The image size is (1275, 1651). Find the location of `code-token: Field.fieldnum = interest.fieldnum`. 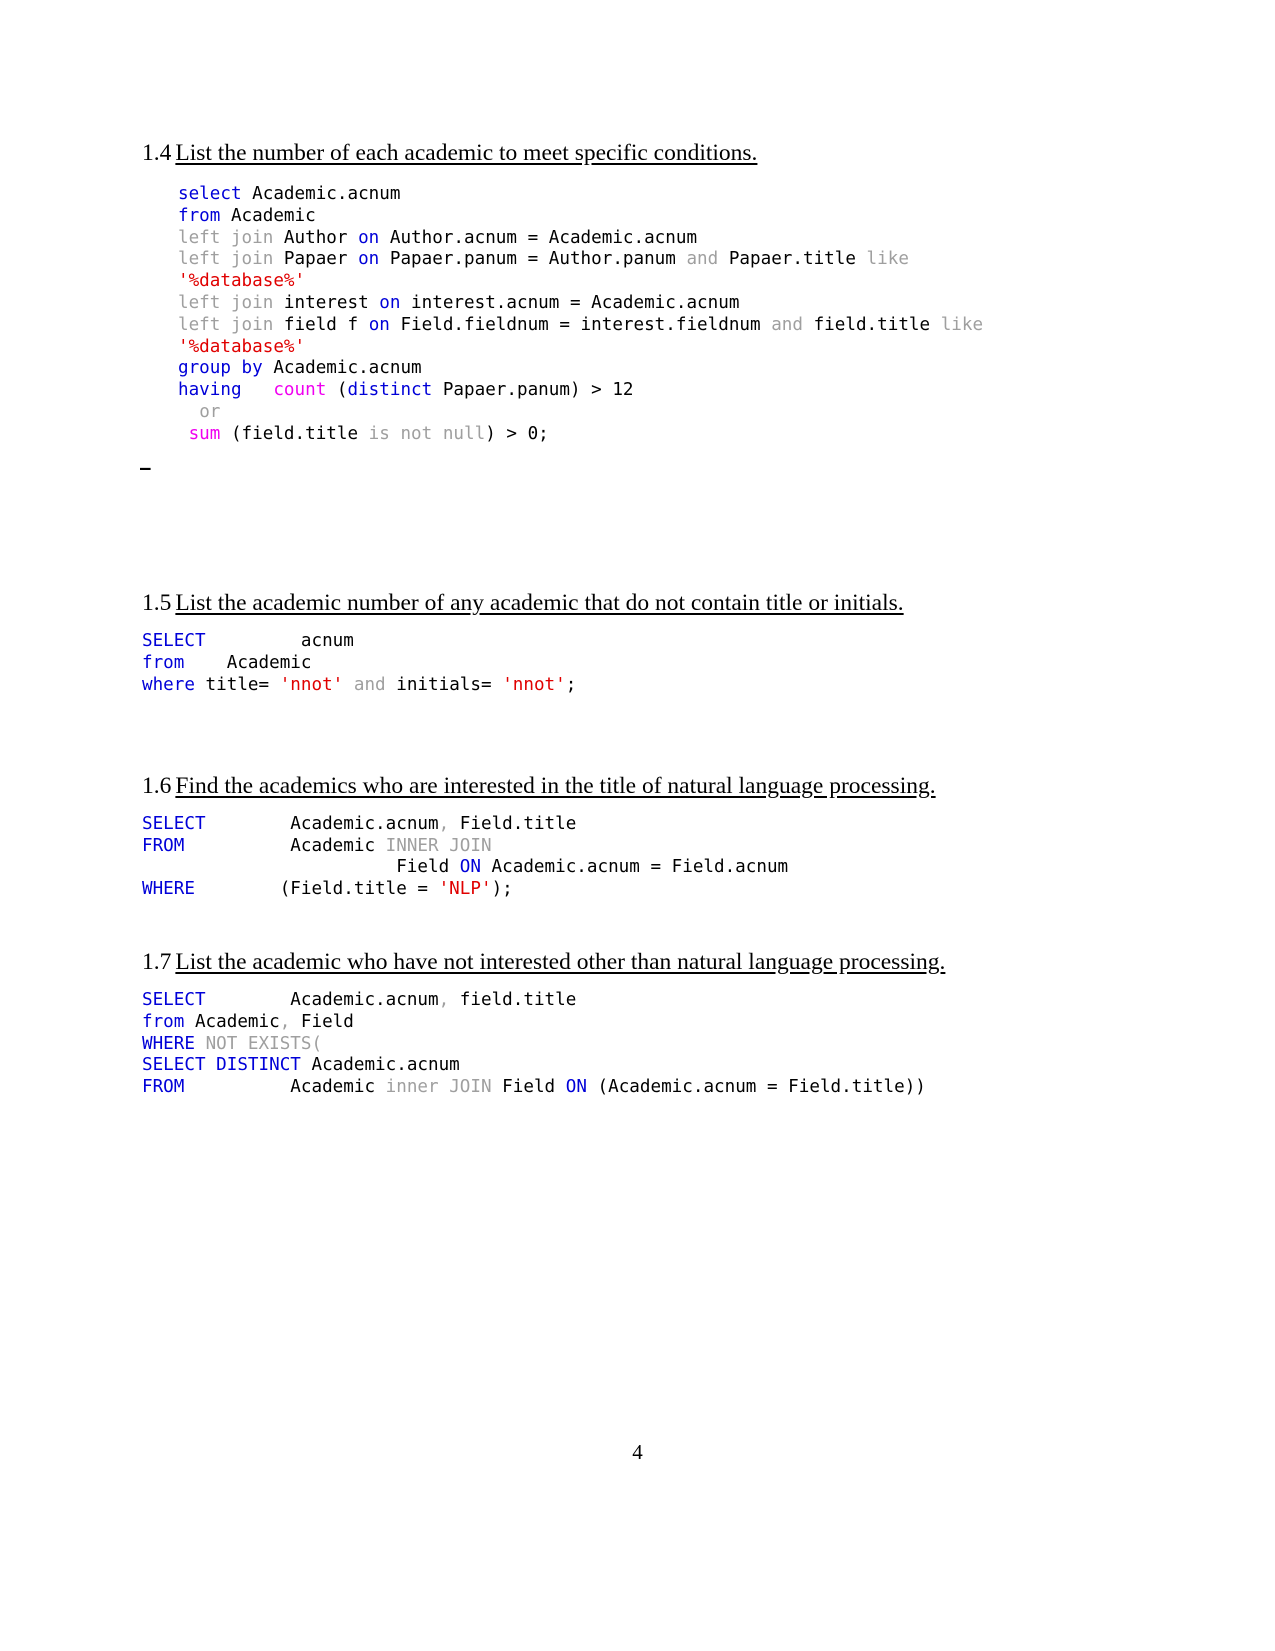

code-token: Field.fieldnum = interest.fieldnum is located at coordinates (580, 324).